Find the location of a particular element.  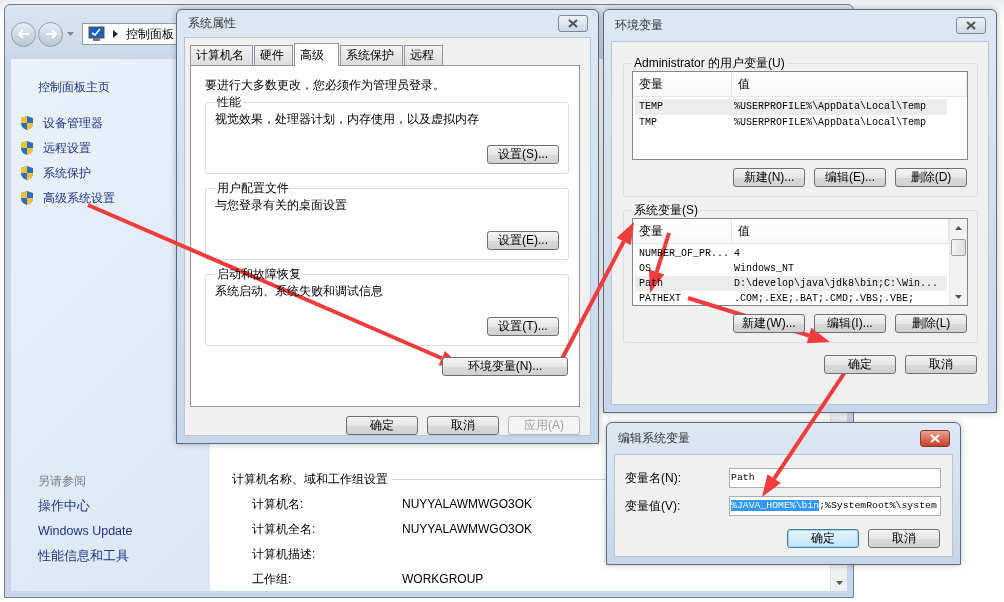

field-label: 工作组: is located at coordinates (272, 579).